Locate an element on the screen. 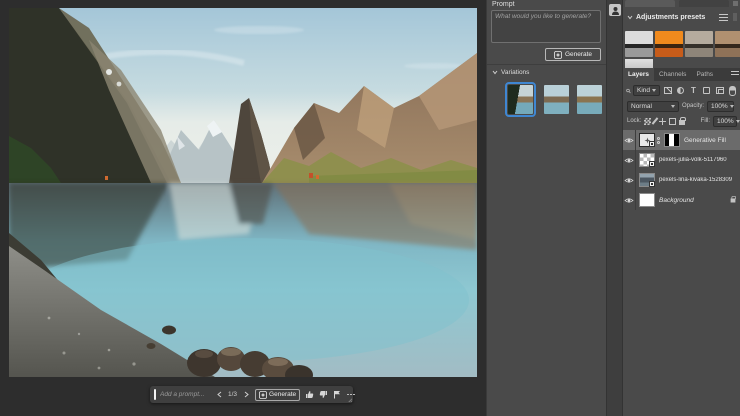  prompt-panel-title: Prompt is located at coordinates (503, 4).